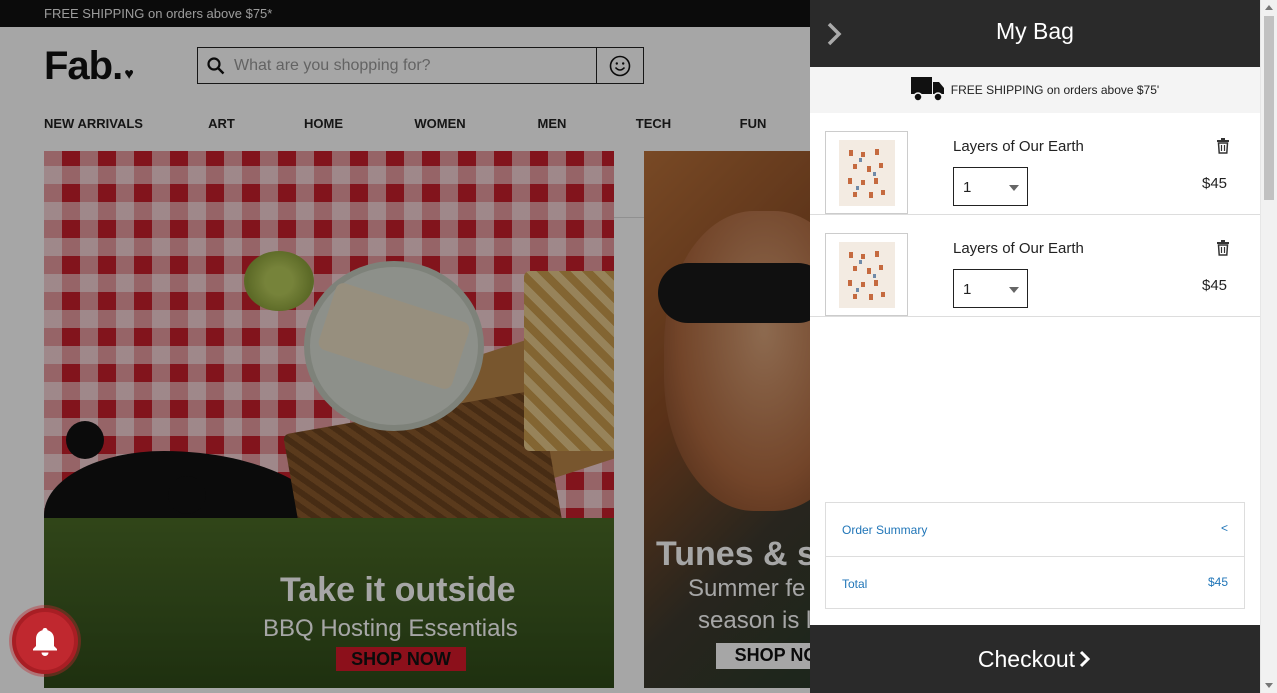 Image resolution: width=1277 pixels, height=693 pixels. Describe the element at coordinates (1269, 685) in the screenshot. I see `scroll-down-arrow-icon` at that location.